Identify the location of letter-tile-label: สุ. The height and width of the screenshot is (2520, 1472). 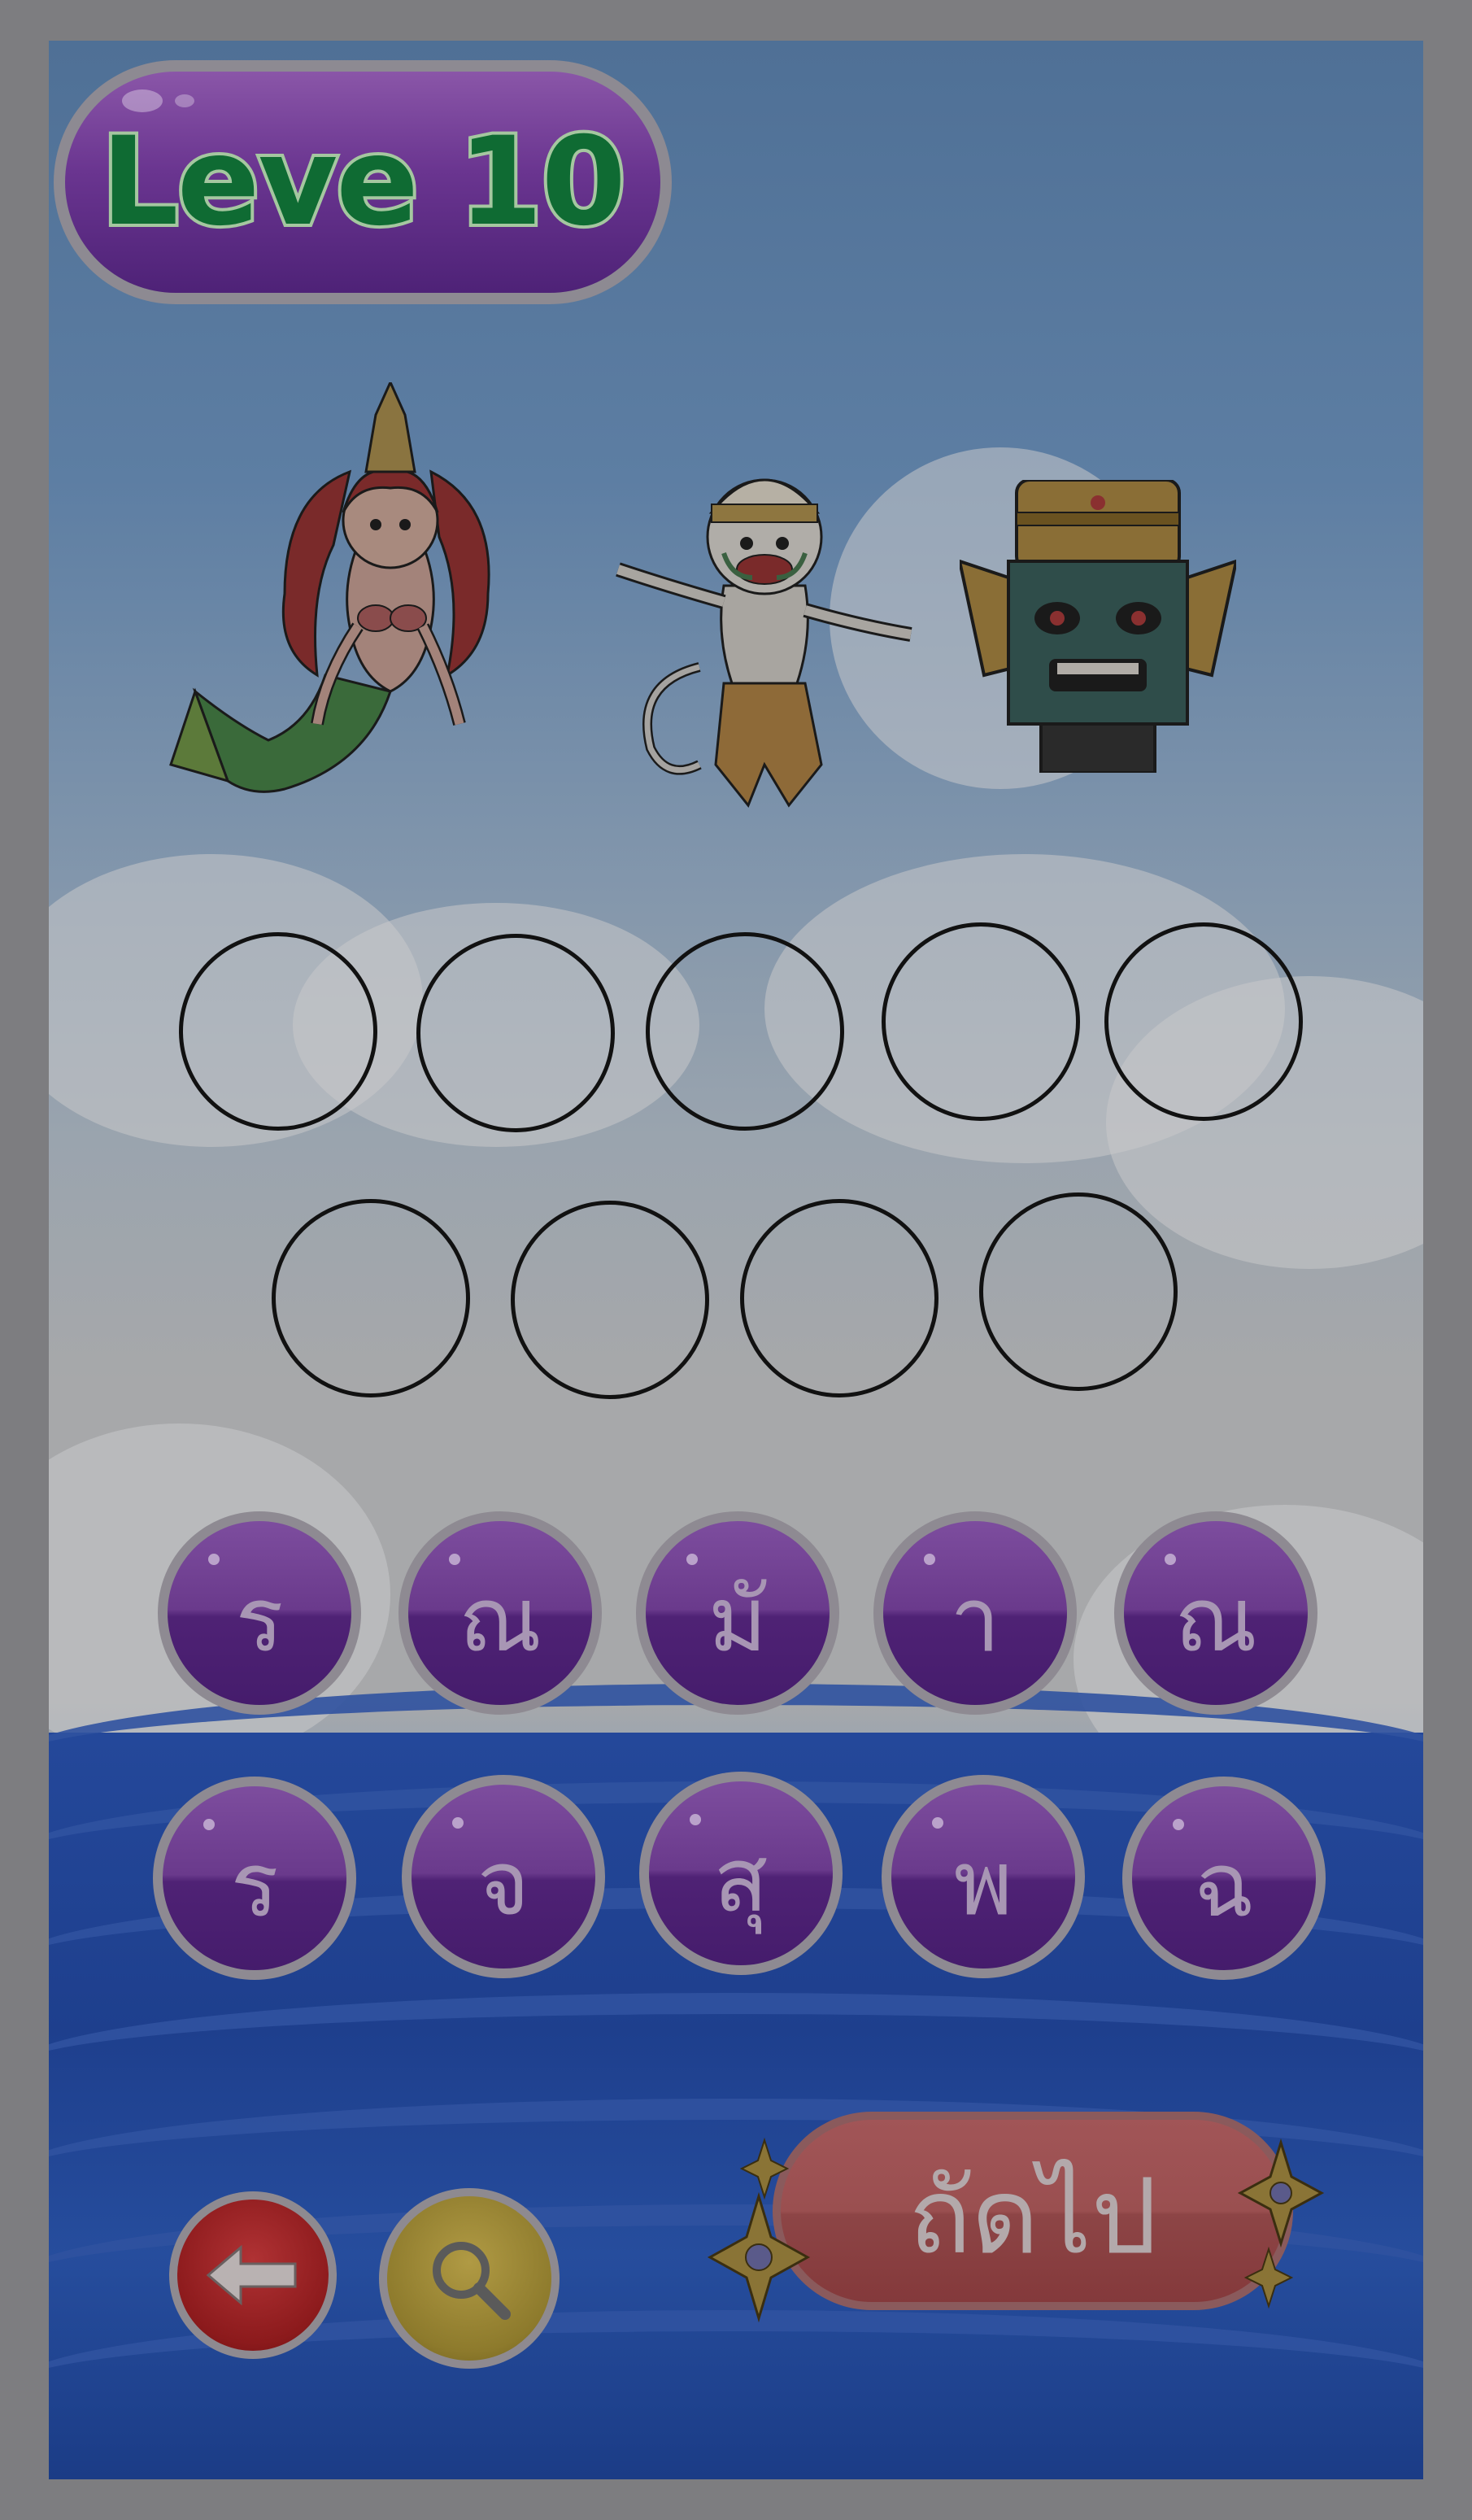
(741, 1880).